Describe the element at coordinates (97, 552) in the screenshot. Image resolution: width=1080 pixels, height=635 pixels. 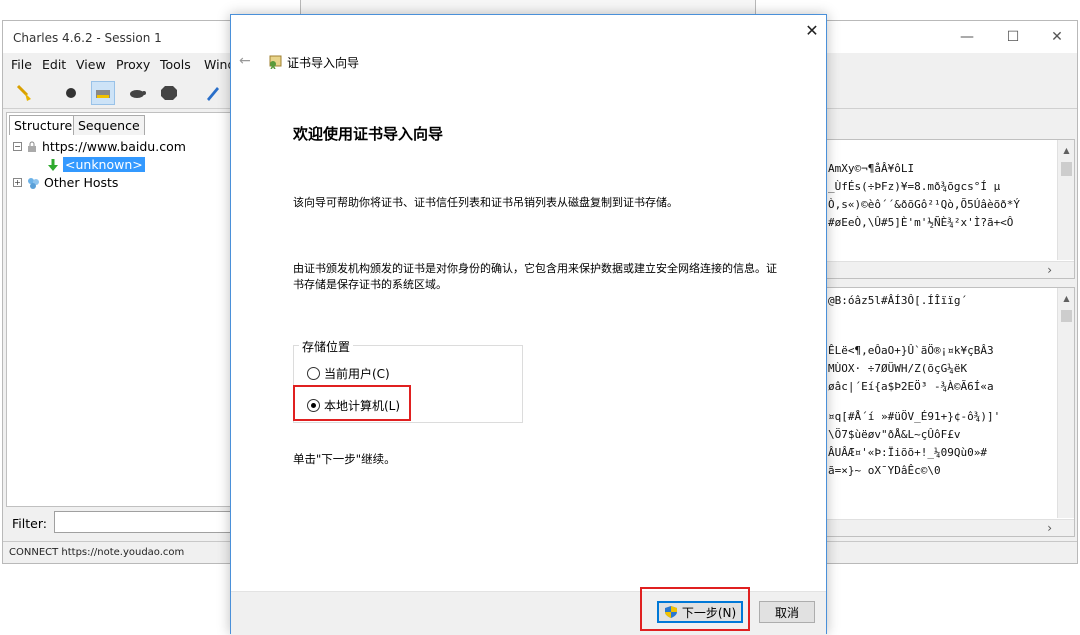
I see `status-text: CONNECT https://note.youdao.com` at that location.